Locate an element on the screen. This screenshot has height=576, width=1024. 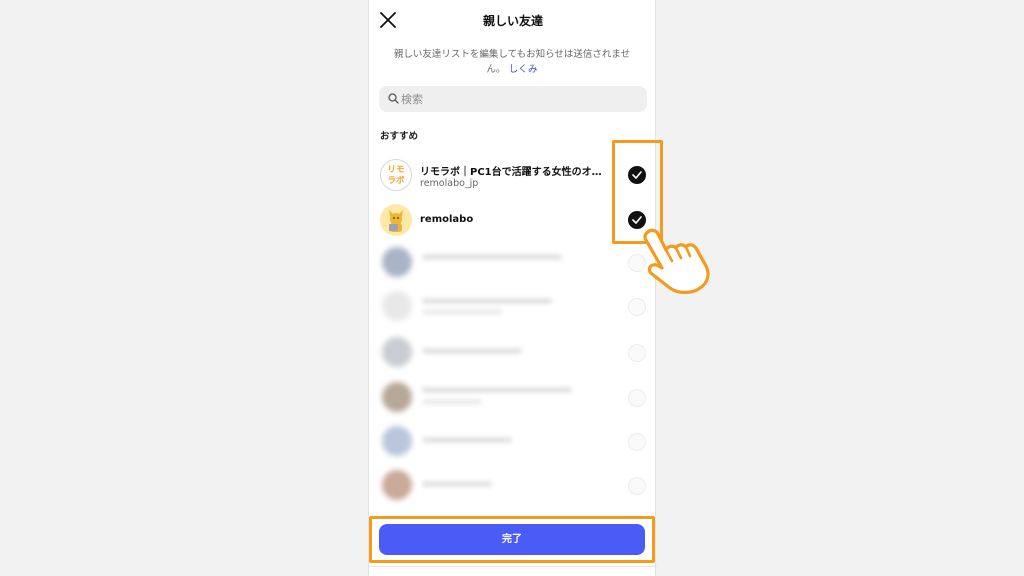
avatar-text: リモ is located at coordinates (396, 170).